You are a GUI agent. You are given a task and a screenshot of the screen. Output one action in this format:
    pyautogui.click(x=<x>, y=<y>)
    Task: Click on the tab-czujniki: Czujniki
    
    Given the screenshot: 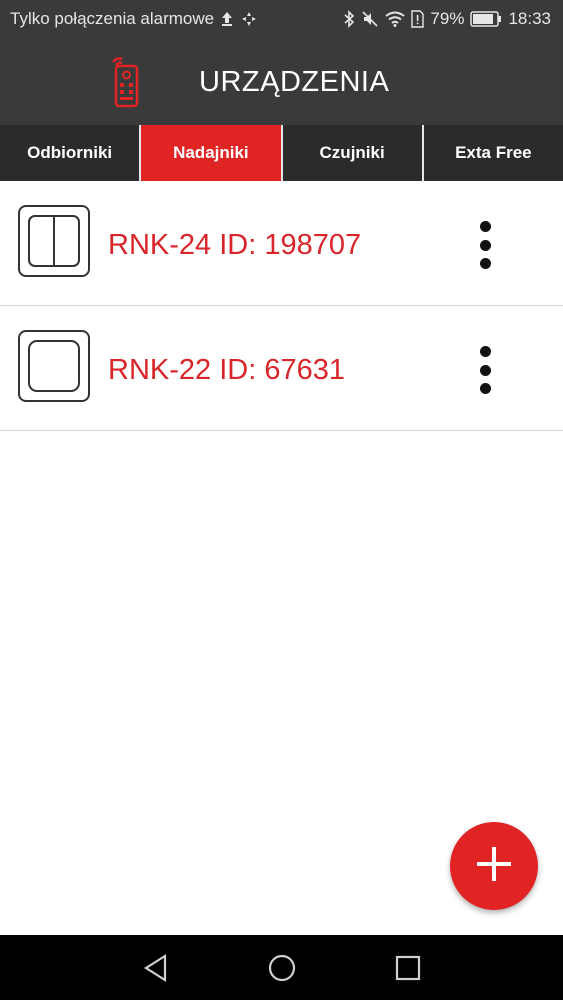 What is the action you would take?
    pyautogui.click(x=353, y=153)
    